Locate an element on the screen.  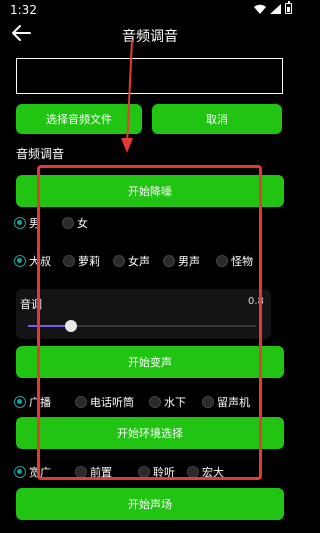
signal-icon is located at coordinates (275, 8).